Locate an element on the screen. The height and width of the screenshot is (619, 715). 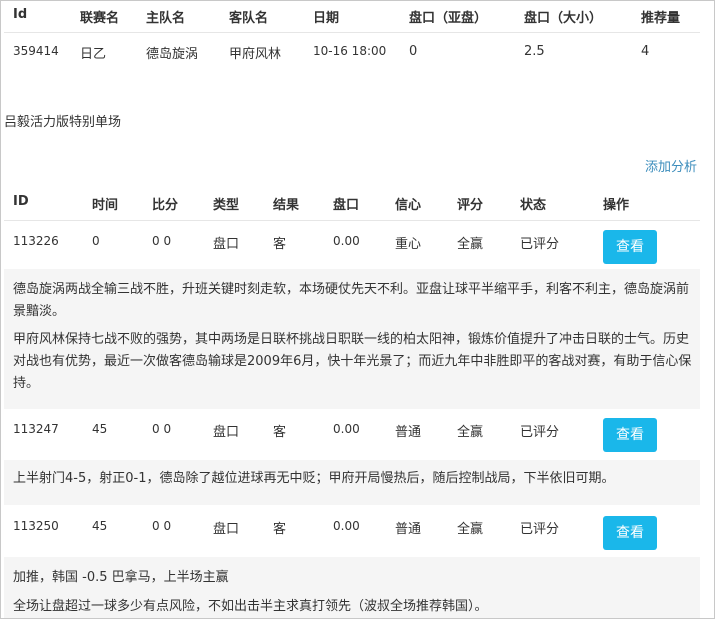
analysis-cell-confidence: 重心 is located at coordinates (408, 244).